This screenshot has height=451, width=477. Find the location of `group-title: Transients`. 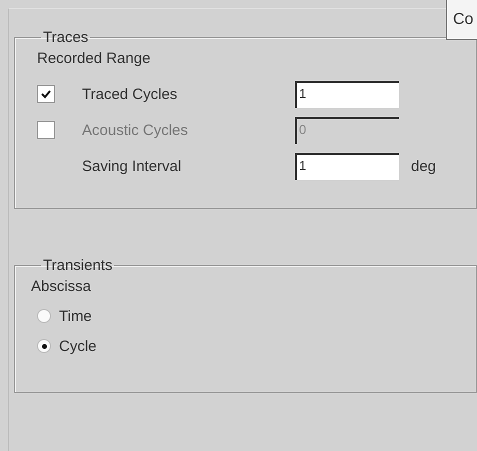

group-title: Transients is located at coordinates (78, 265).